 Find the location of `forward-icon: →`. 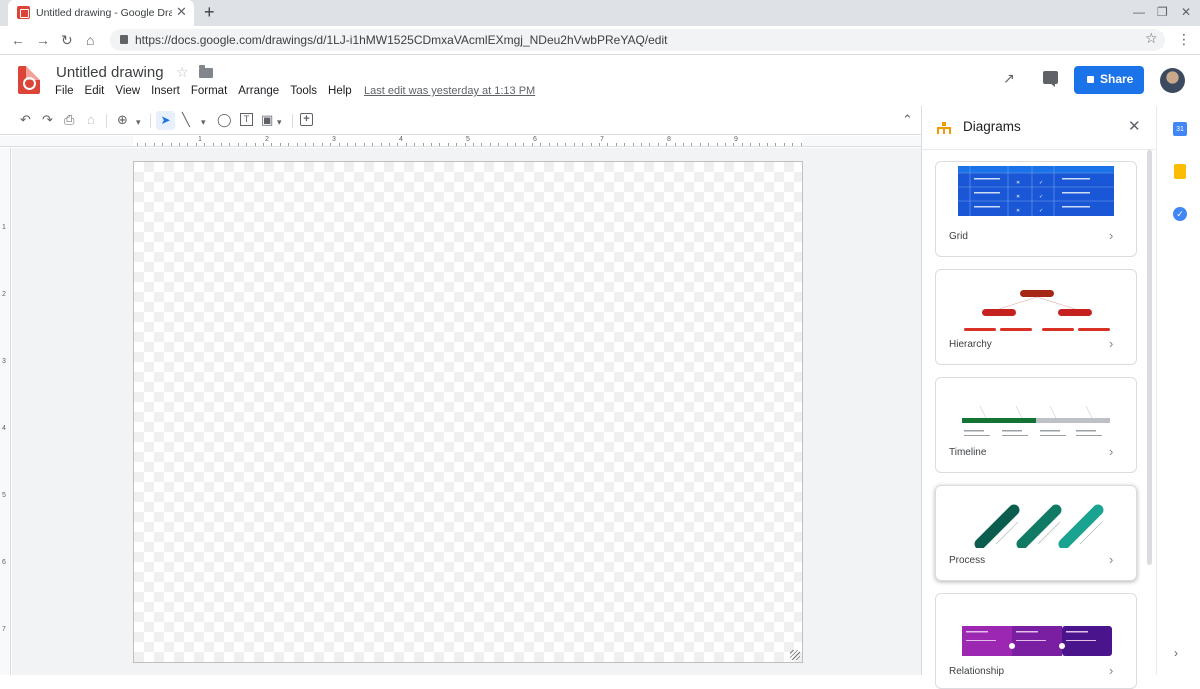

forward-icon: → is located at coordinates (43, 40).